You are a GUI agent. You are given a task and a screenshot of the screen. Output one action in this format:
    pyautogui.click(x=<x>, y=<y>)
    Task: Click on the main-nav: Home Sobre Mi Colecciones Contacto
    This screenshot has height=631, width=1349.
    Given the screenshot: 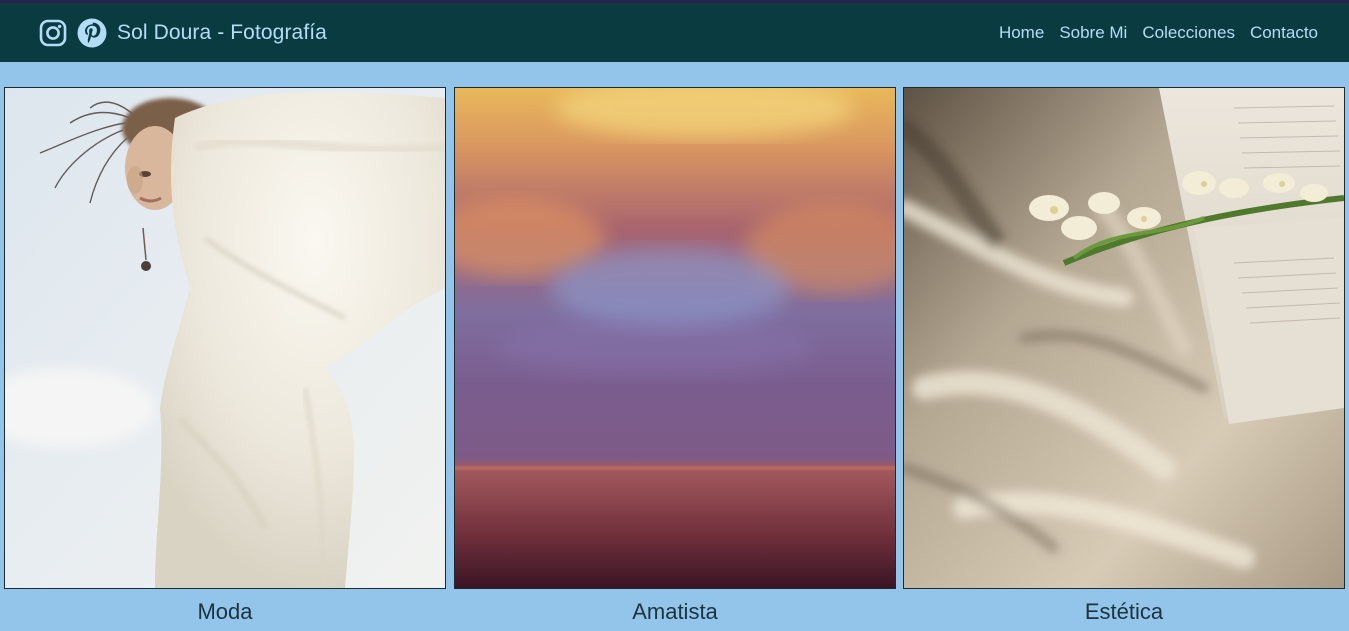 What is the action you would take?
    pyautogui.click(x=1151, y=32)
    